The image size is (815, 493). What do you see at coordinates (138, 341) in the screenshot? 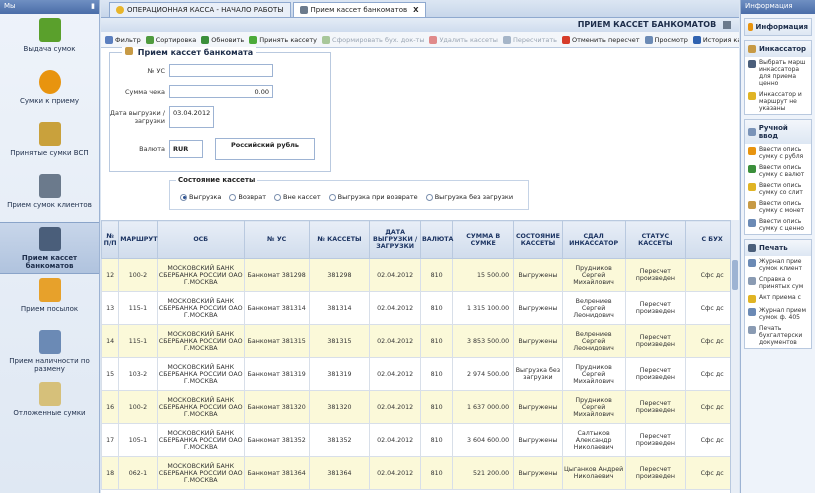
I see `table-cell: 115-1` at bounding box center [138, 341].